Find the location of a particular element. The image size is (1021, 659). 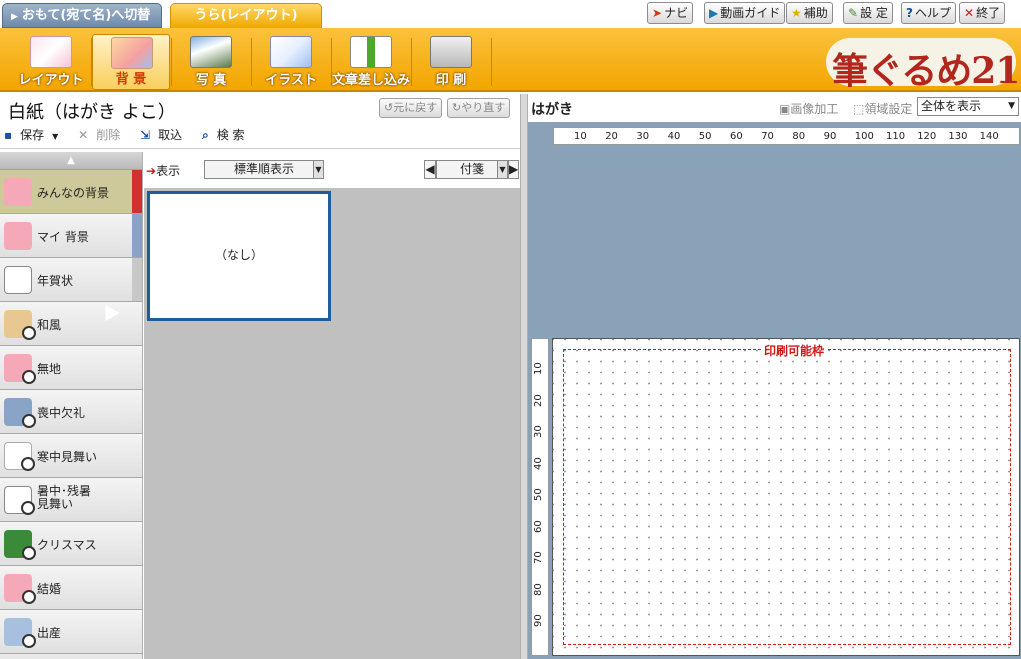

plain-folder-icon is located at coordinates (20, 369).